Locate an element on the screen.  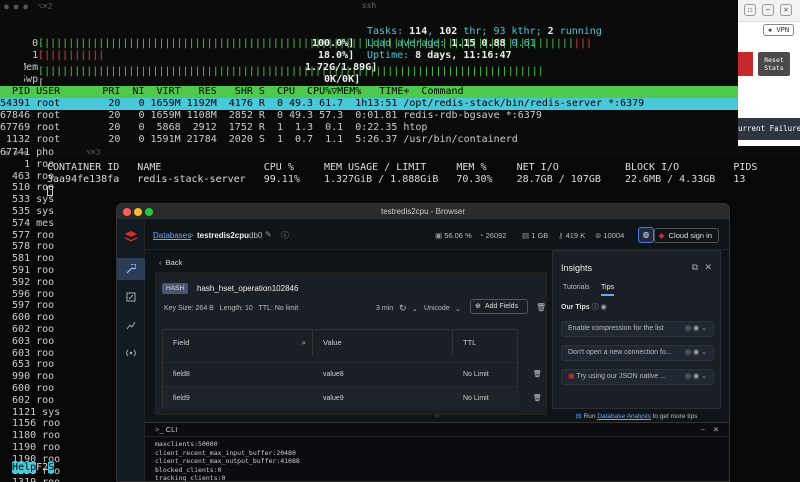
browser-nav-icon is located at coordinates (131, 269).